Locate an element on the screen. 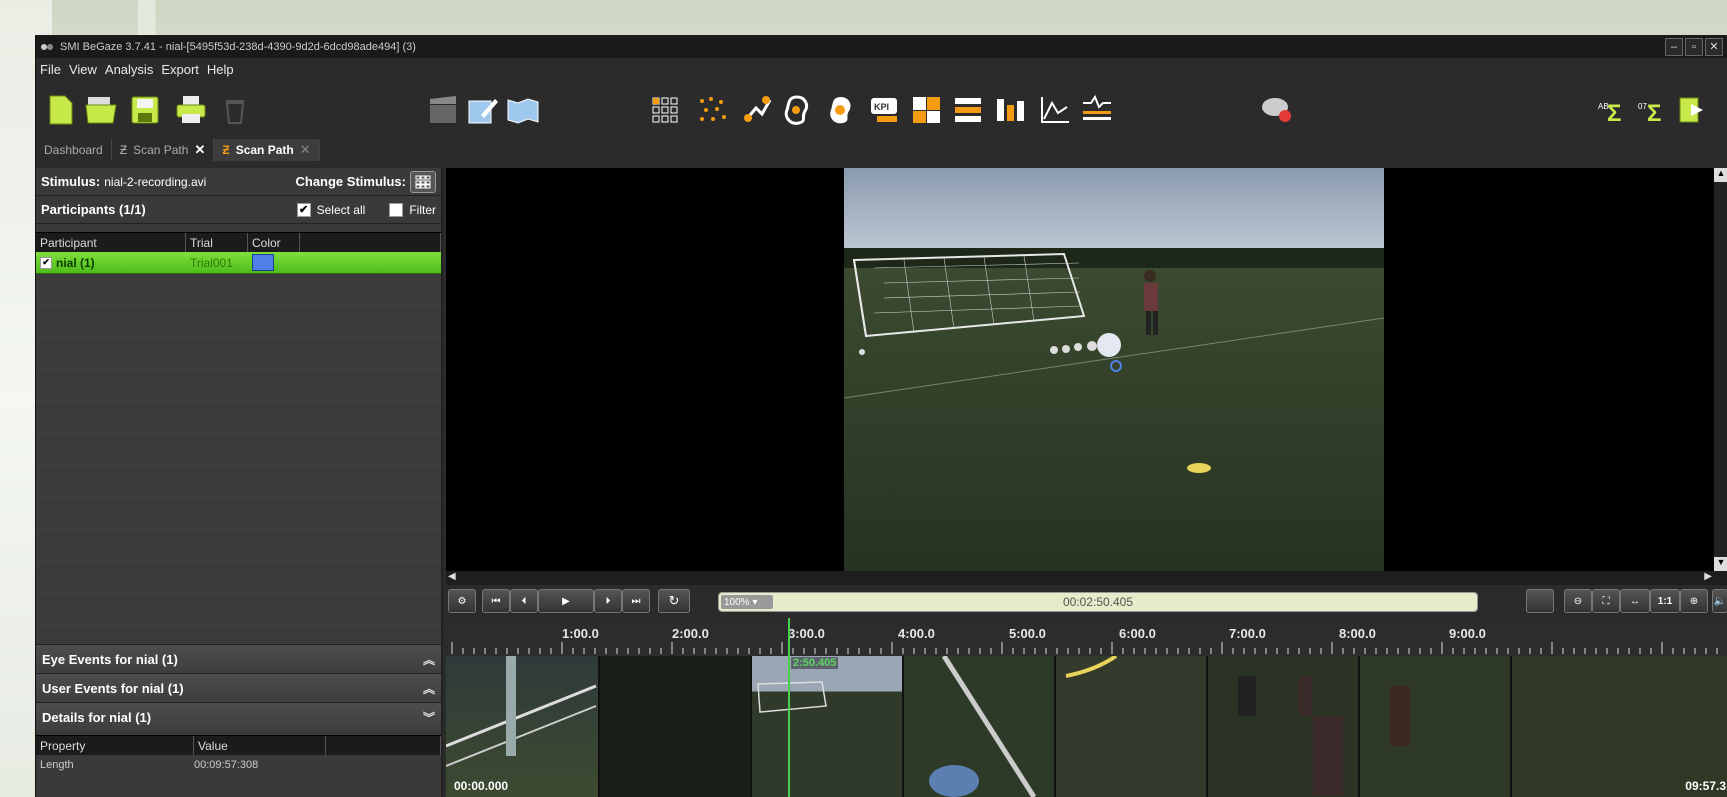  svg-text: Σ is located at coordinates (1654, 112).